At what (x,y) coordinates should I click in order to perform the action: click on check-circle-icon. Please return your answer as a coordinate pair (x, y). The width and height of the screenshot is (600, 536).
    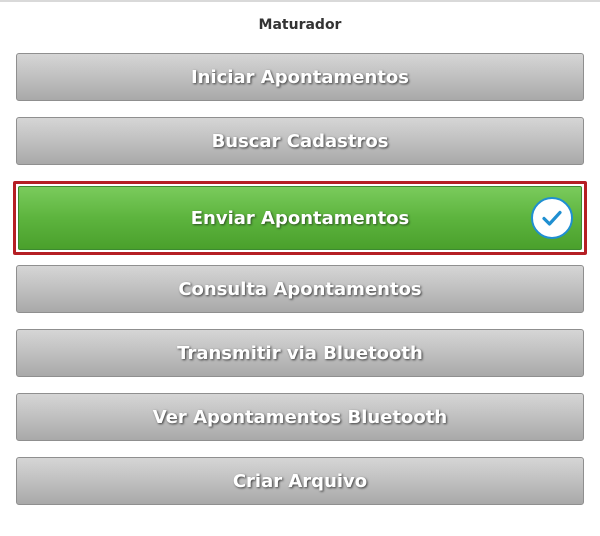
    Looking at the image, I should click on (552, 218).